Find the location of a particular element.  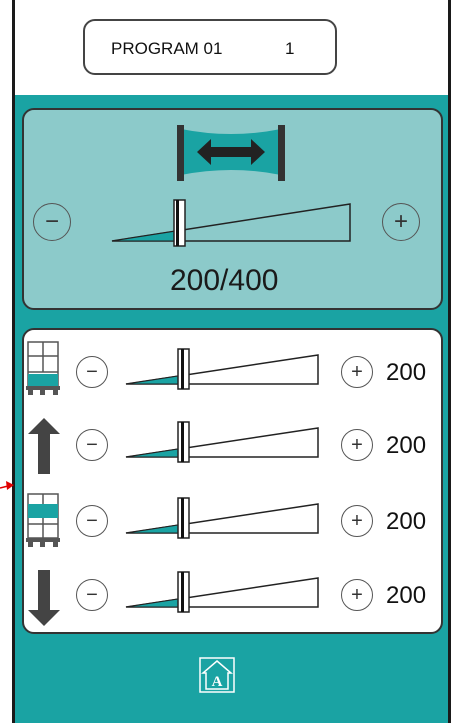

svg-text: A is located at coordinates (217, 682).